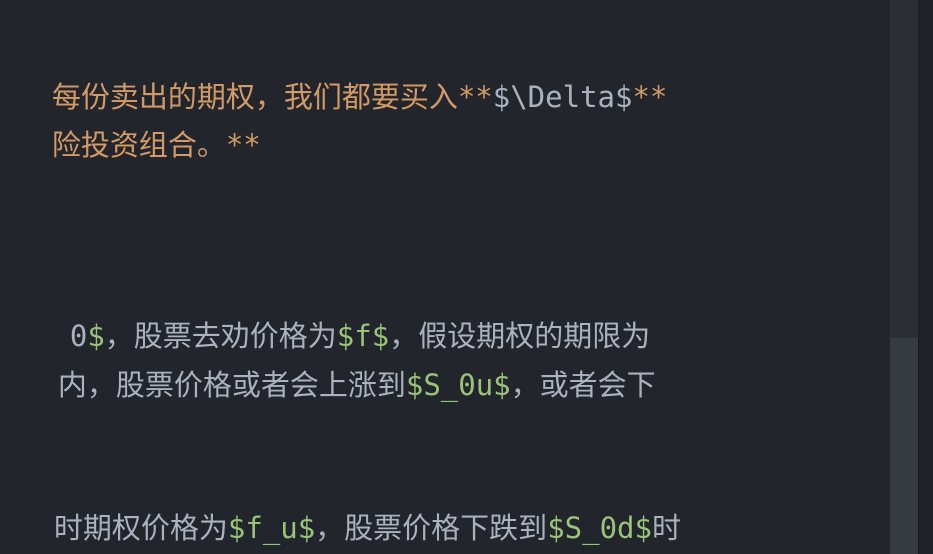 The height and width of the screenshot is (554, 933). Describe the element at coordinates (334, 75) in the screenshot. I see `editor-line: 每份卖出的期权，我们都要买入**$\Delta$**` at that location.